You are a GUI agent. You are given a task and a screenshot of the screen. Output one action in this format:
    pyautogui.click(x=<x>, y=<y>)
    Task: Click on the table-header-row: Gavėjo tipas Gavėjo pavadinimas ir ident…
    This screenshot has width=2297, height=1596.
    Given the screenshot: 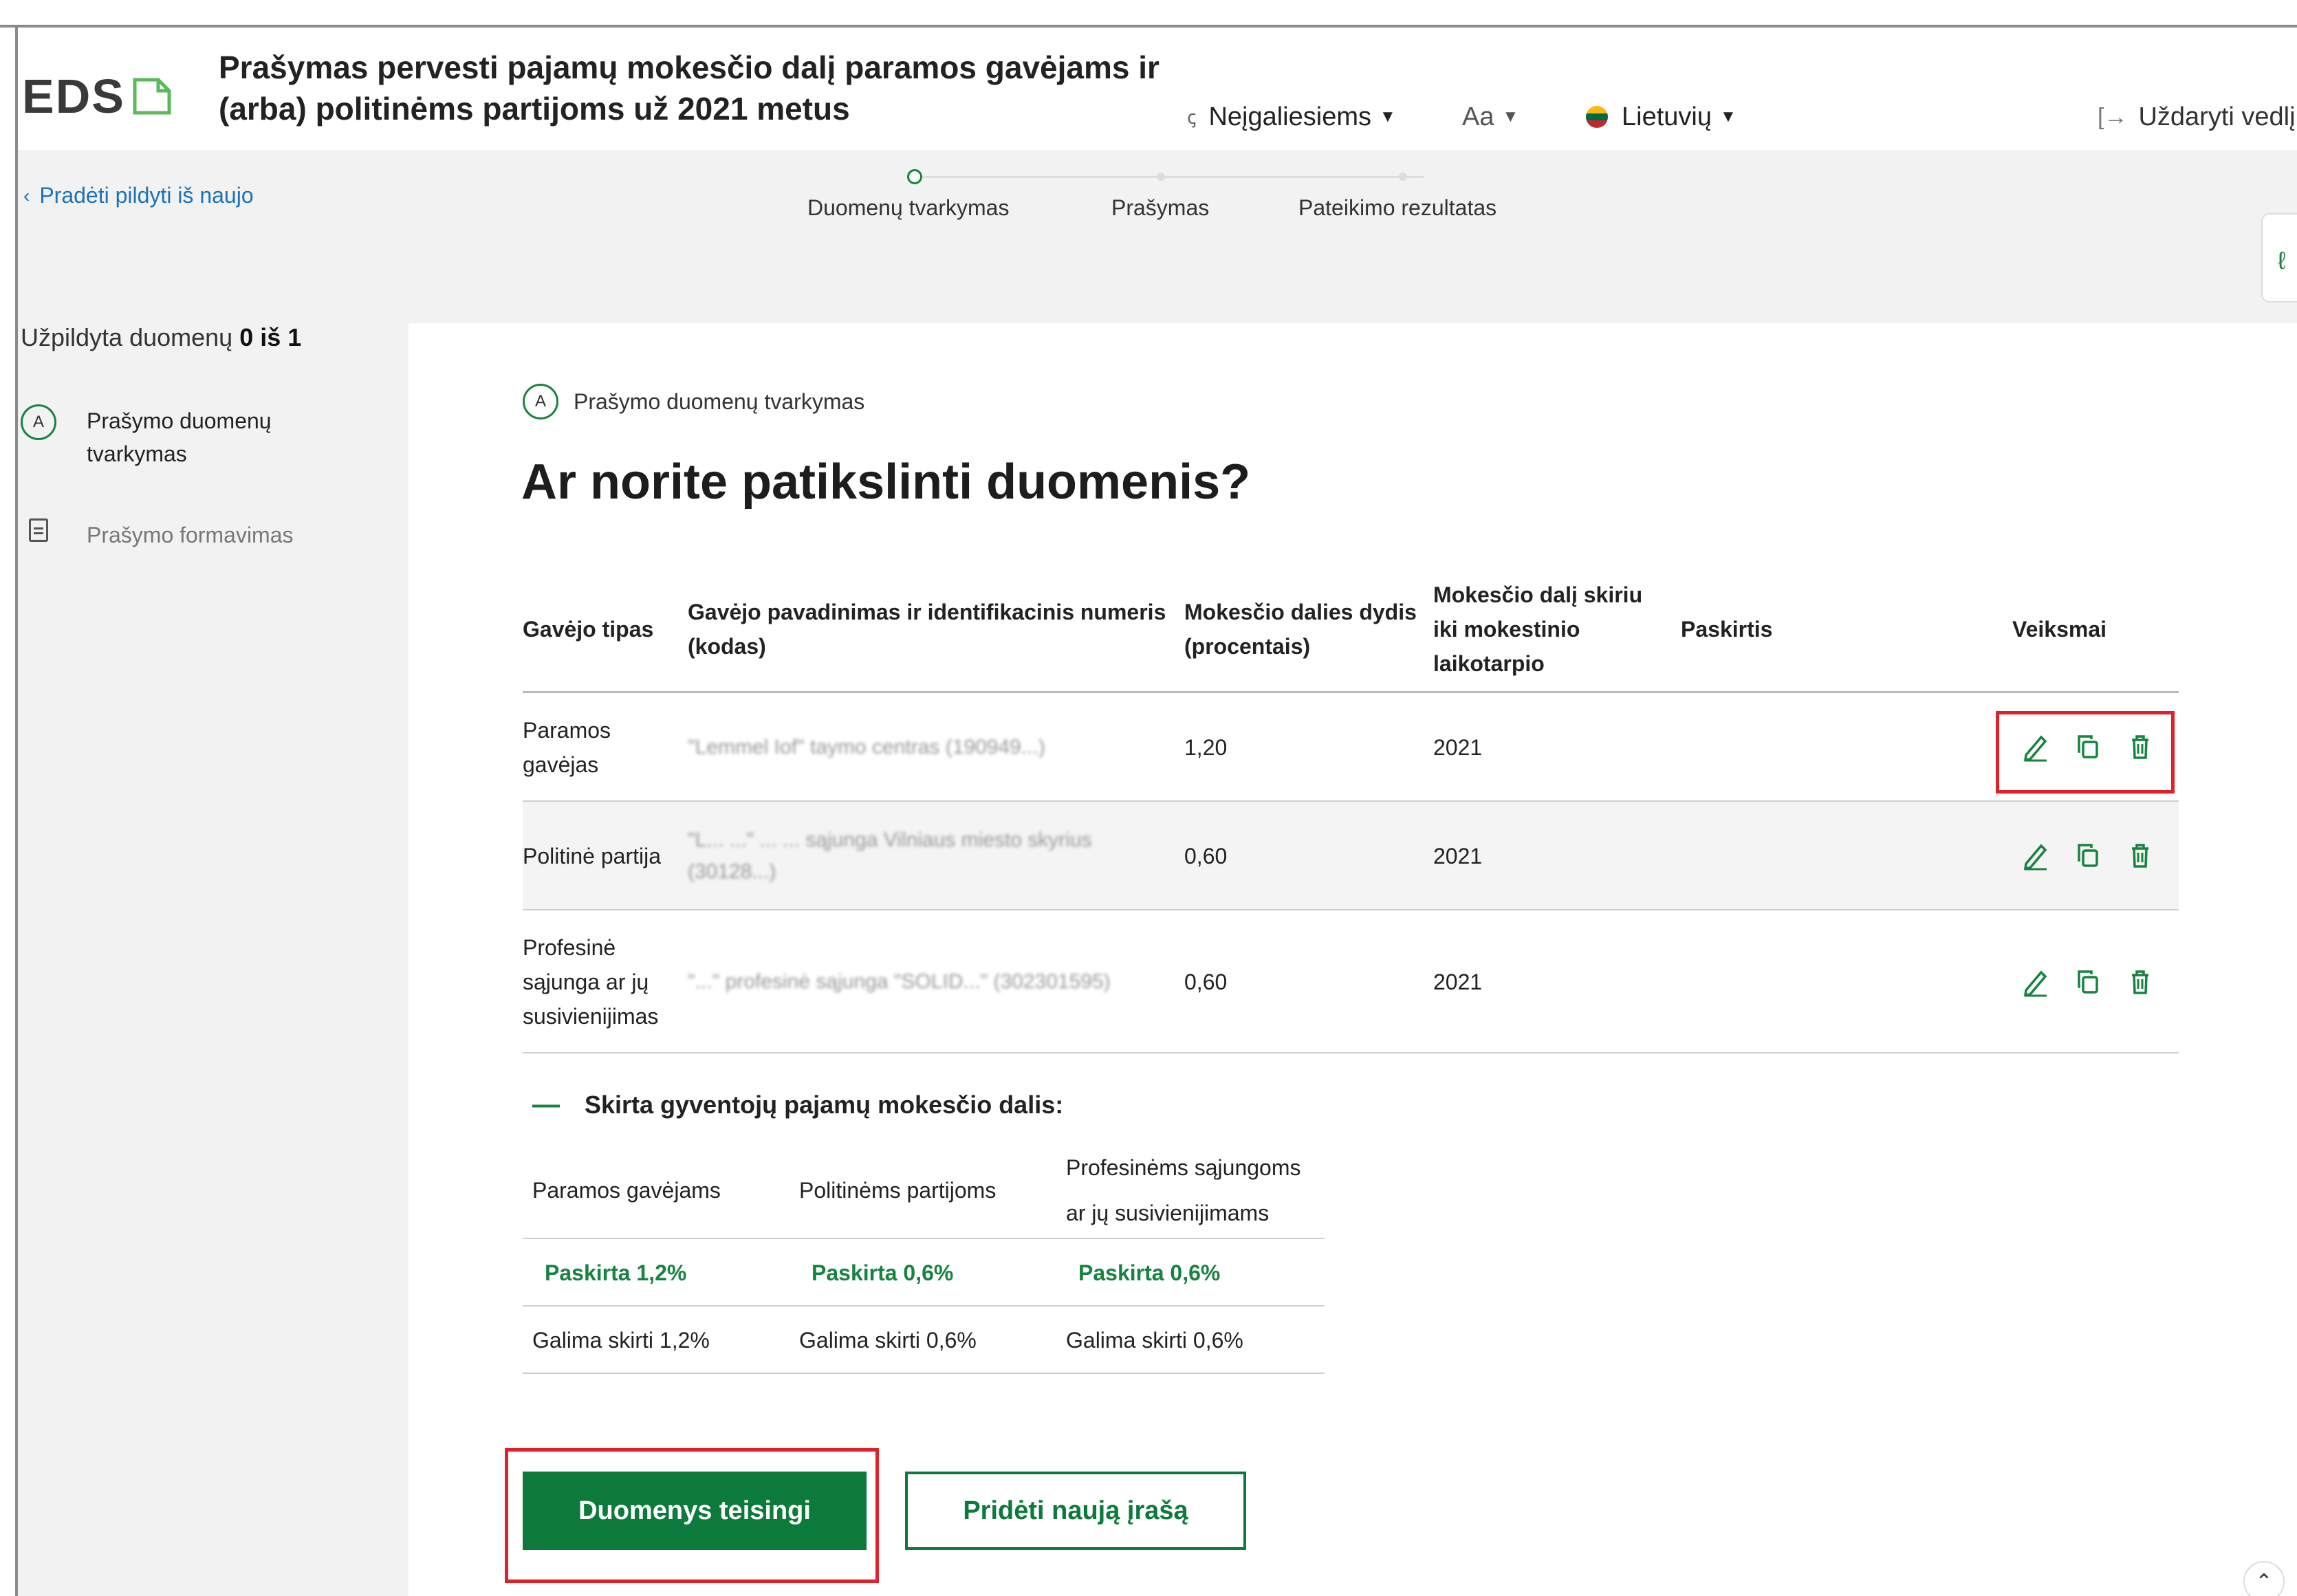 What is the action you would take?
    pyautogui.click(x=1351, y=629)
    